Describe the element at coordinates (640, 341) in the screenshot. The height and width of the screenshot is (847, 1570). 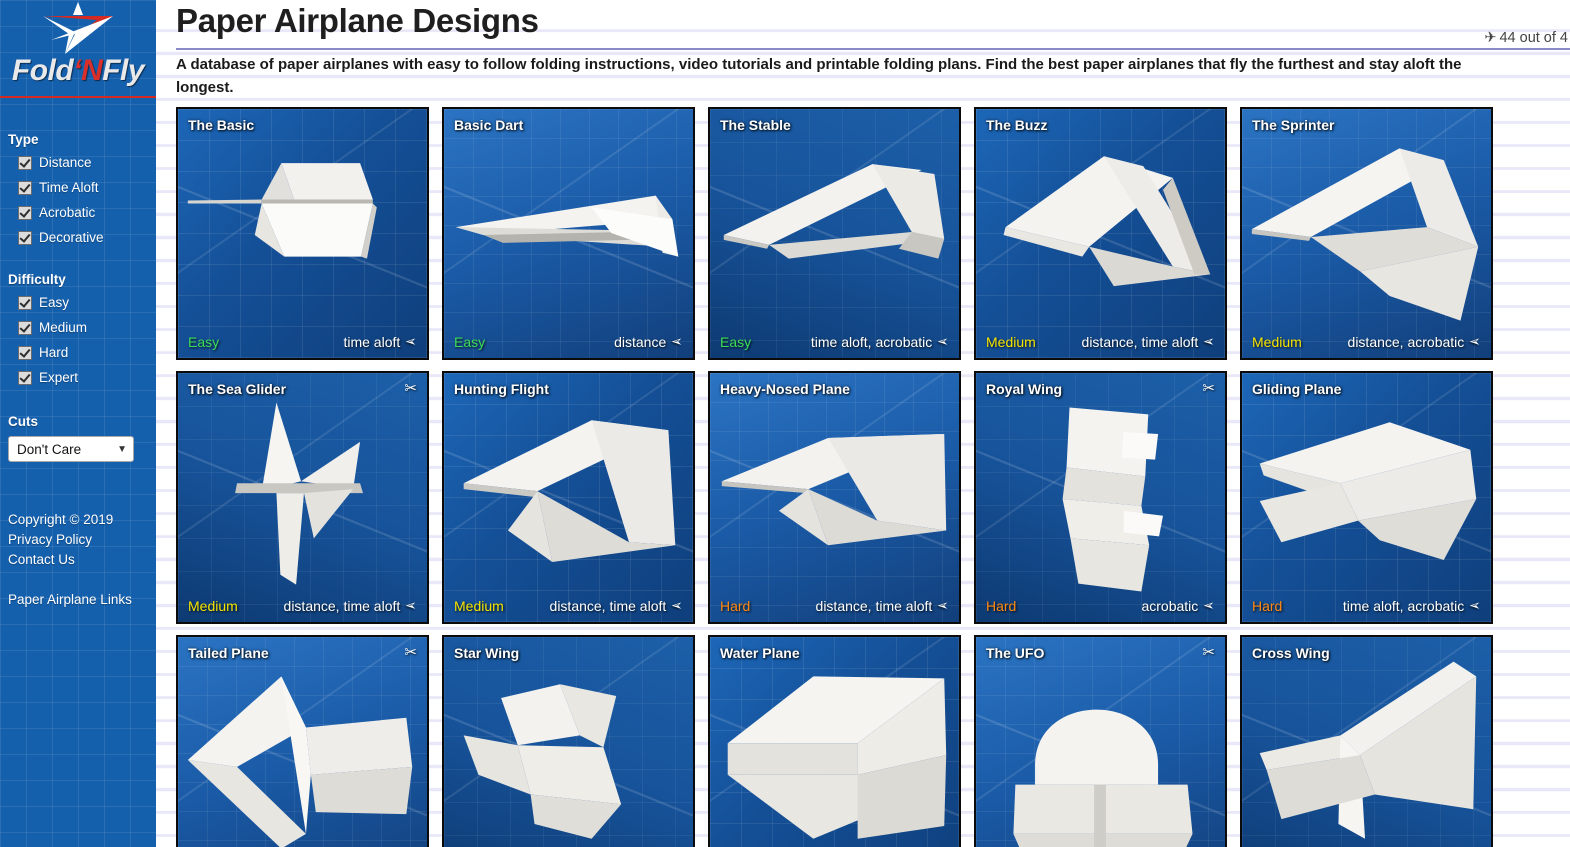
I see `card-tags-text: distance` at that location.